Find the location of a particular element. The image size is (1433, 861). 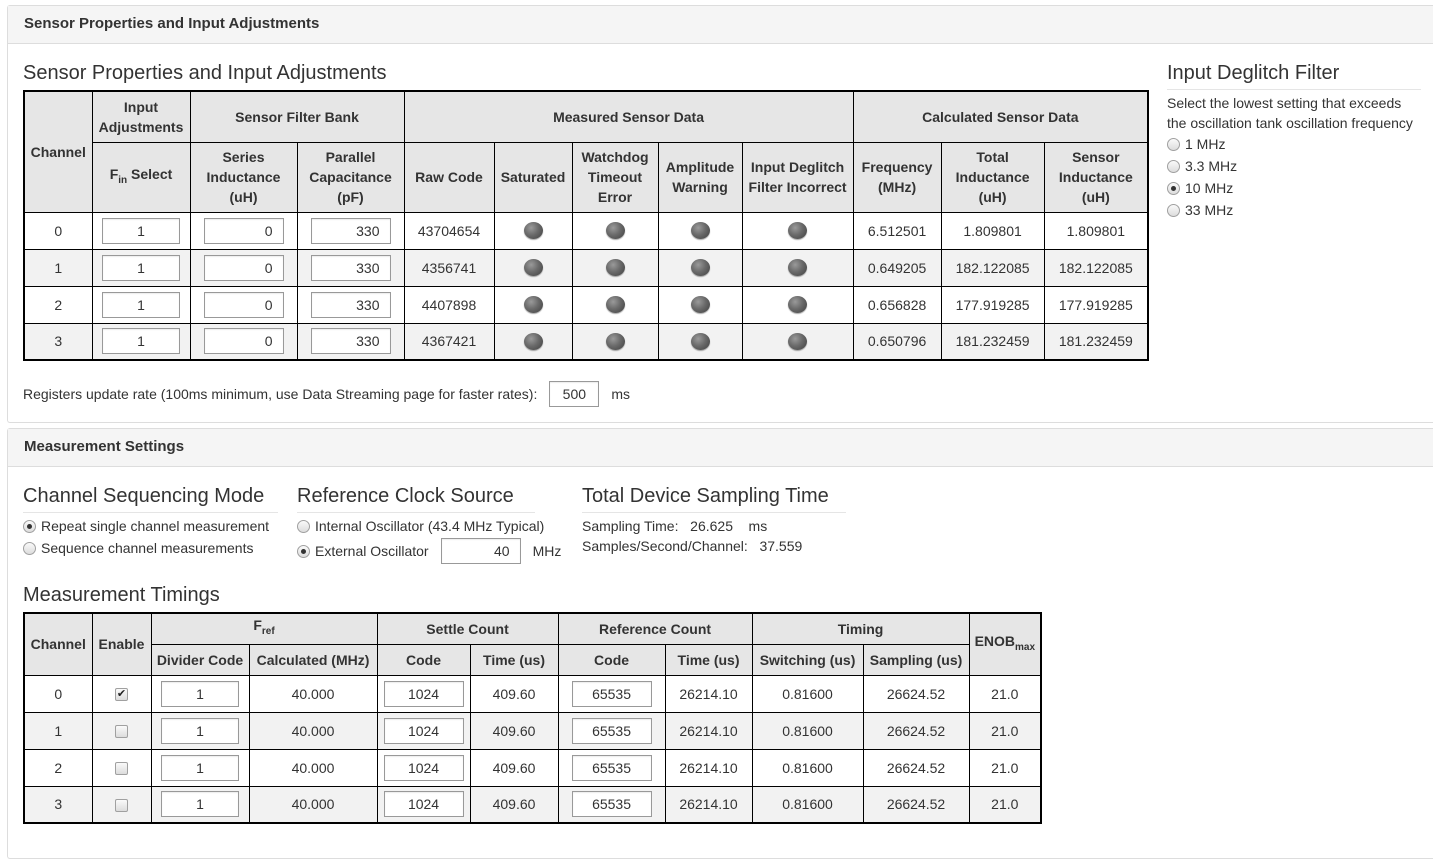

sensor-inductance-cell: 177.919285 is located at coordinates (1096, 304).